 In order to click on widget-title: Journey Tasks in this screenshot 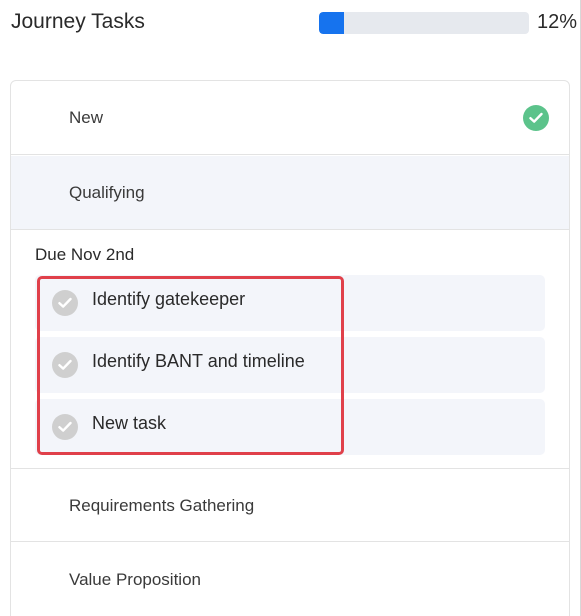, I will do `click(78, 21)`.